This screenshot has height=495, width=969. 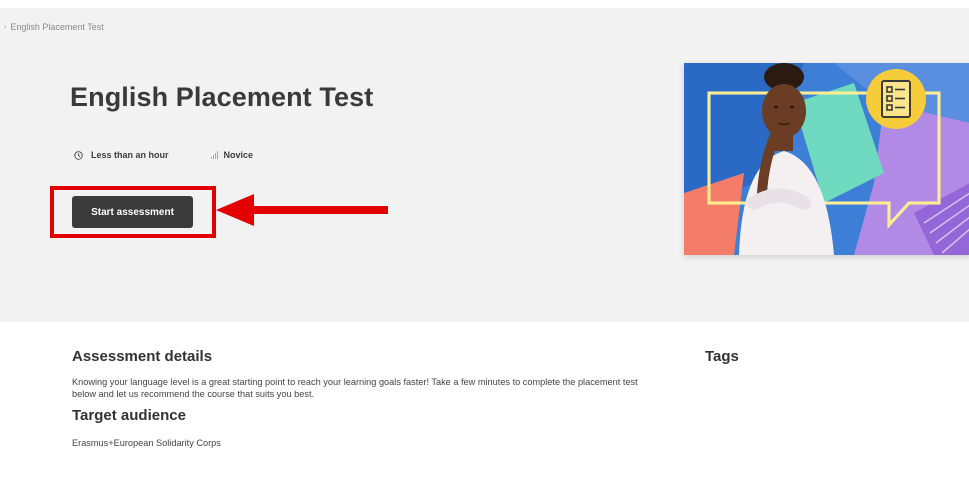 I want to click on level-label: Novice, so click(x=238, y=155).